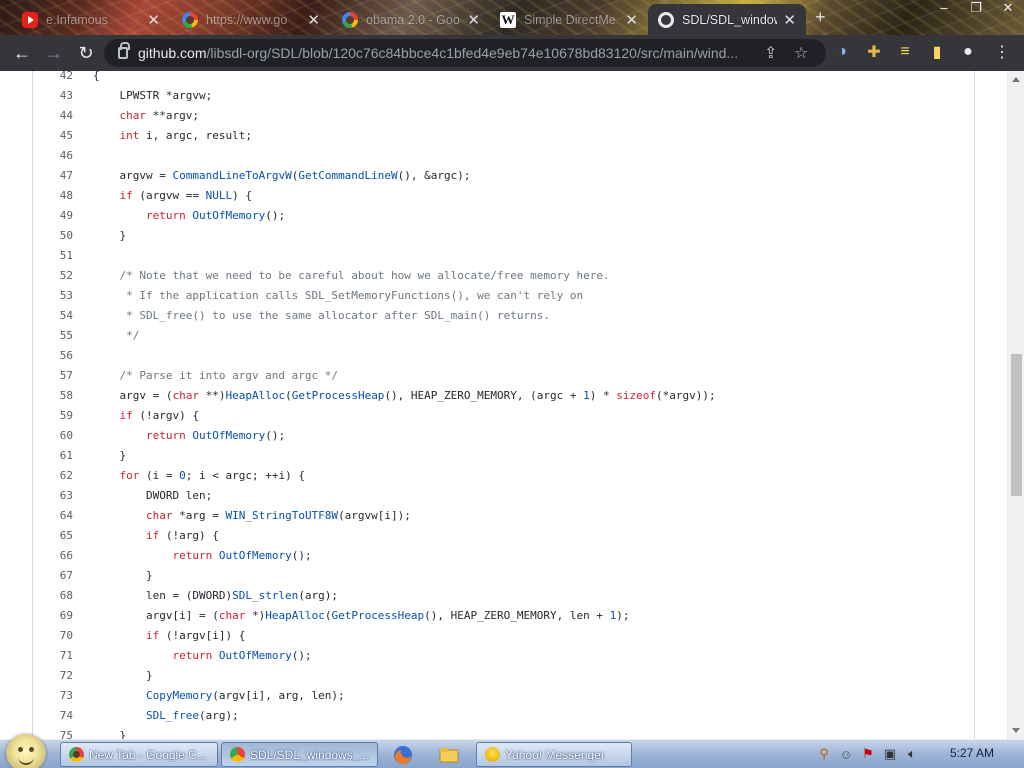 The height and width of the screenshot is (768, 1024). I want to click on line-number: 54, so click(52, 316).